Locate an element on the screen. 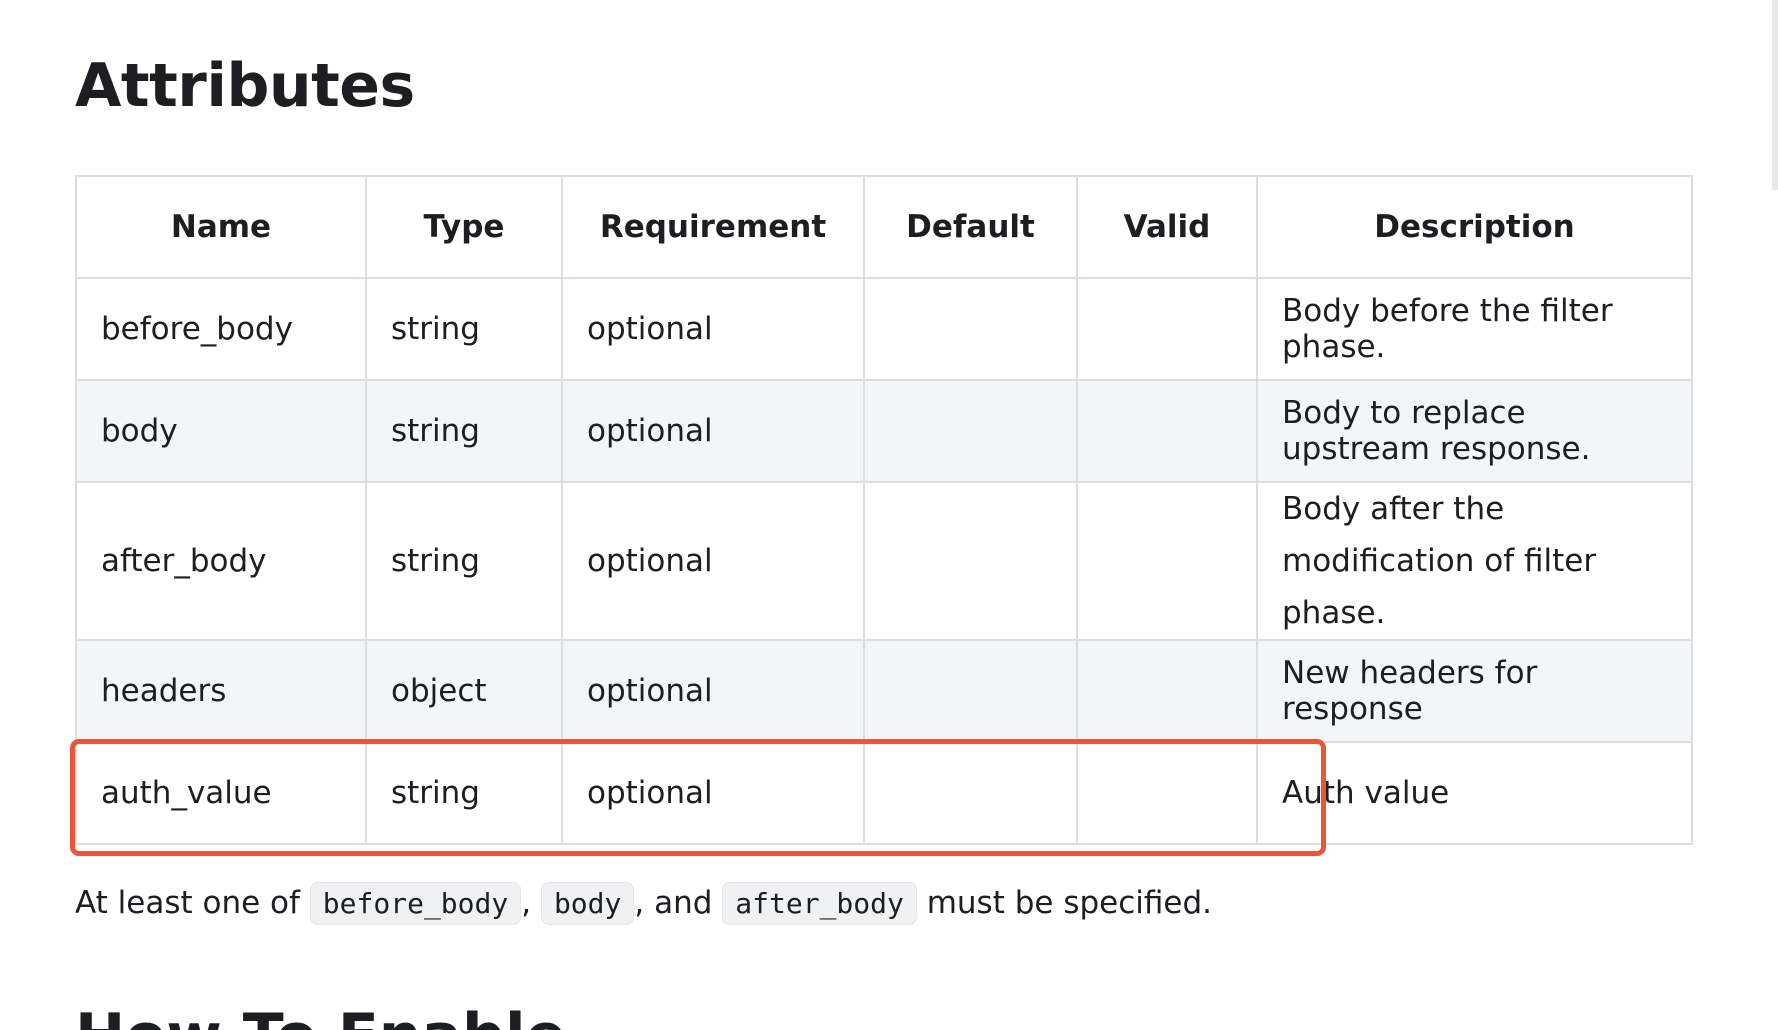  header-description: Description is located at coordinates (1474, 227).